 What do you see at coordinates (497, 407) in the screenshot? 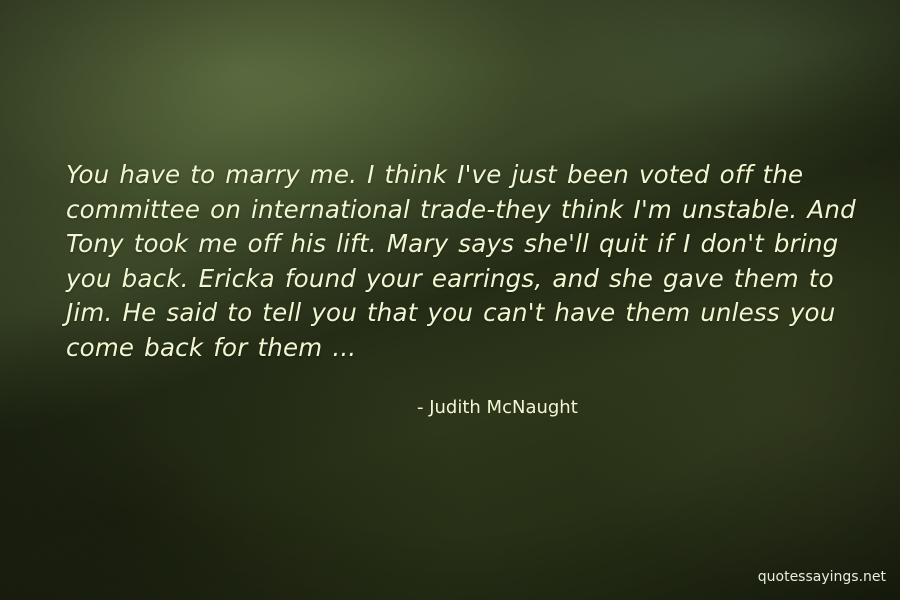
I see `quote-author: - Judith McNaught` at bounding box center [497, 407].